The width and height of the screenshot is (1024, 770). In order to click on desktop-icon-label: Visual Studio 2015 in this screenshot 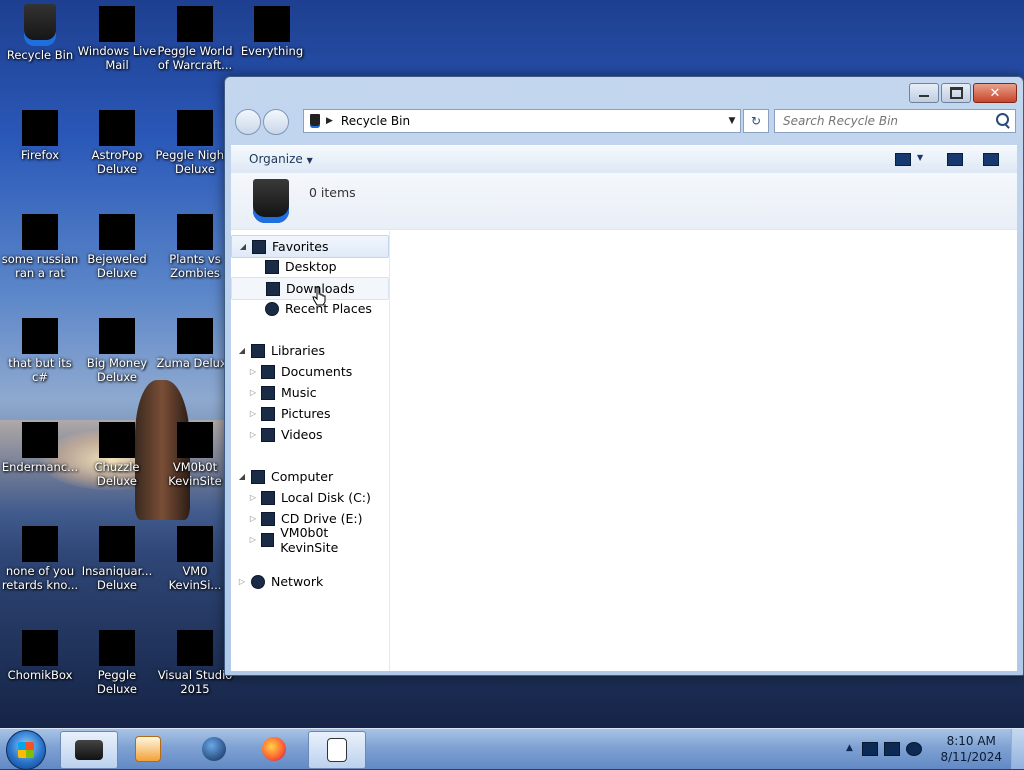, I will do `click(195, 682)`.